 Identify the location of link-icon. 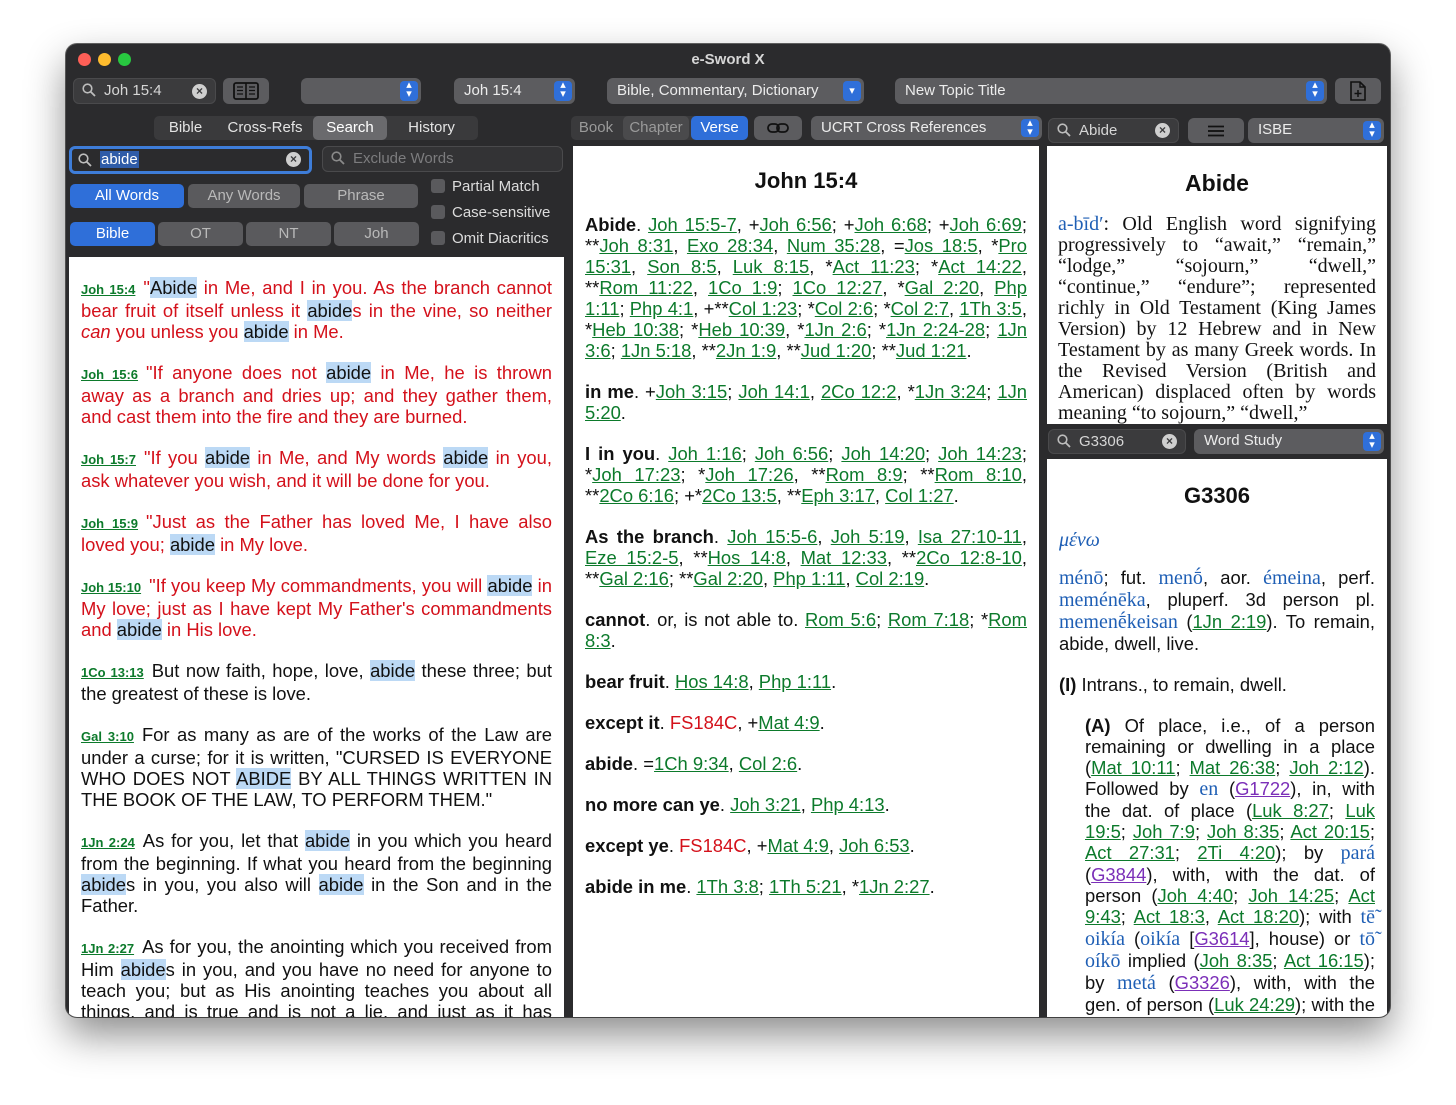
(778, 128).